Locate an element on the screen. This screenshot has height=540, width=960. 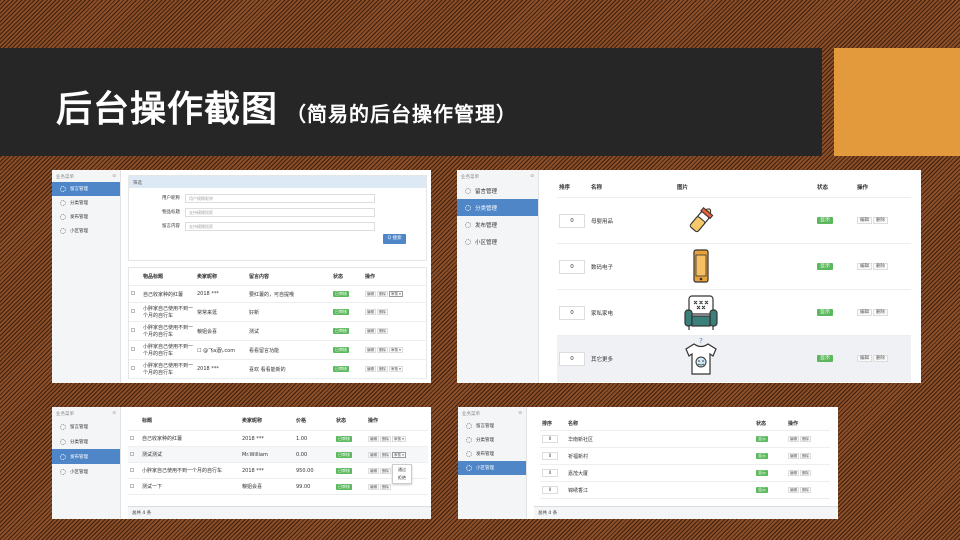
column-header: 状态 is located at coordinates (823, 187).